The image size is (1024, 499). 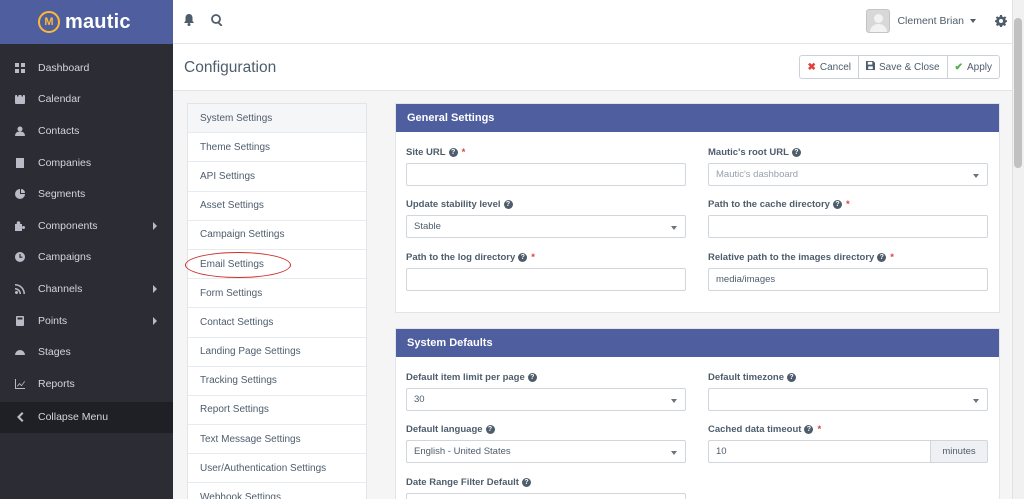 What do you see at coordinates (903, 67) in the screenshot?
I see `save-close-button: Save & Close` at bounding box center [903, 67].